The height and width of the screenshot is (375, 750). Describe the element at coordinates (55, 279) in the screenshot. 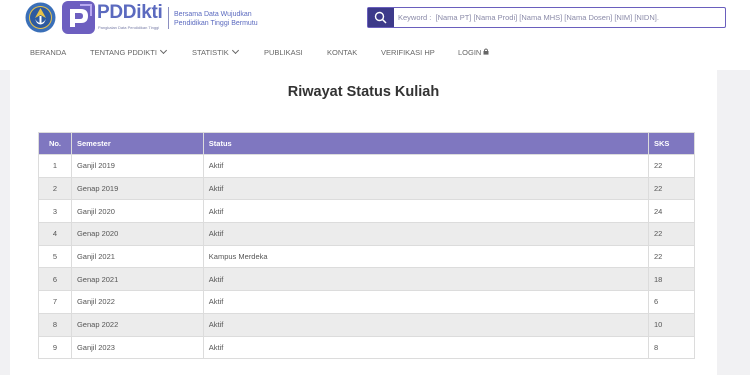

I see `cell-no: 6` at that location.